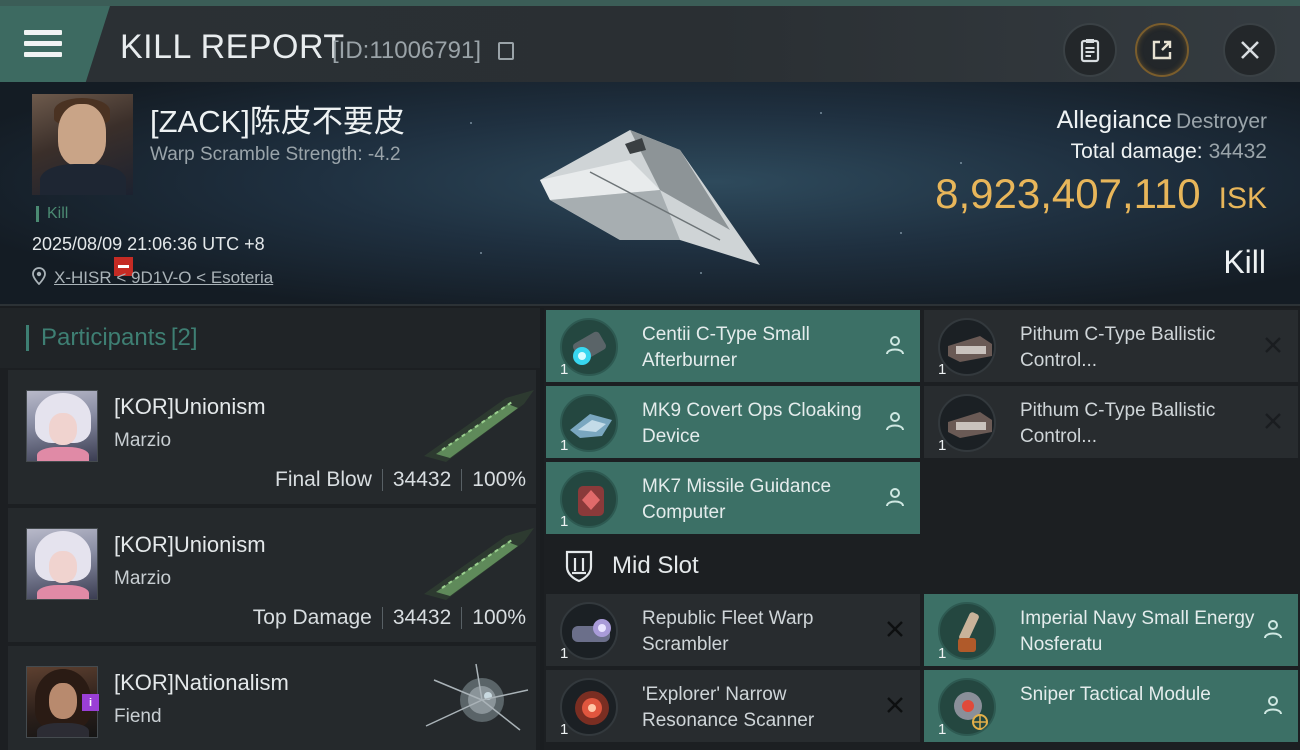 The image size is (1300, 750). I want to click on share-button, so click(1162, 50).